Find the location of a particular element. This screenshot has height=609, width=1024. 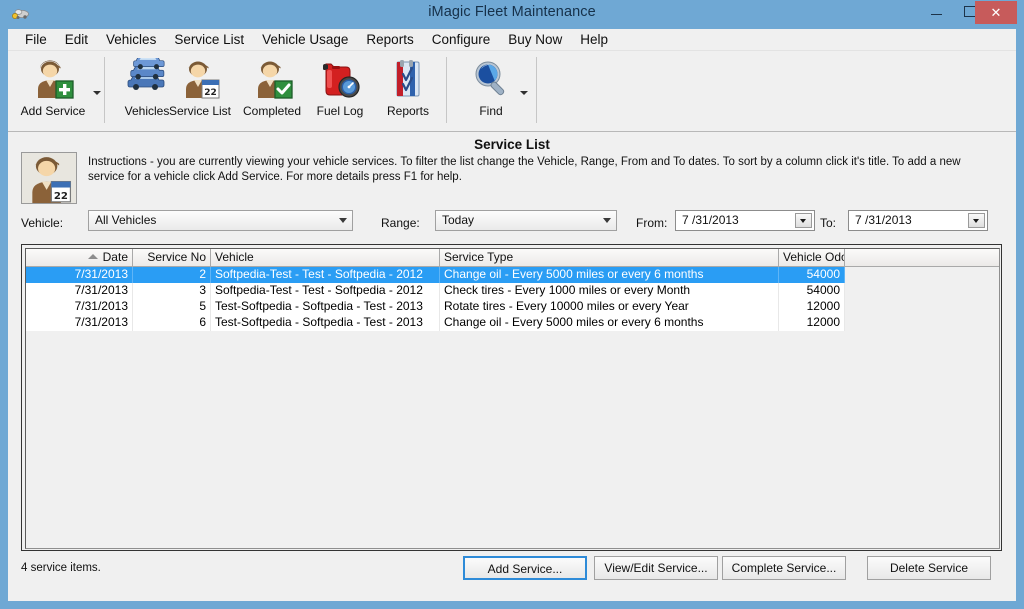

column-header-date-label: Date is located at coordinates (115, 257).